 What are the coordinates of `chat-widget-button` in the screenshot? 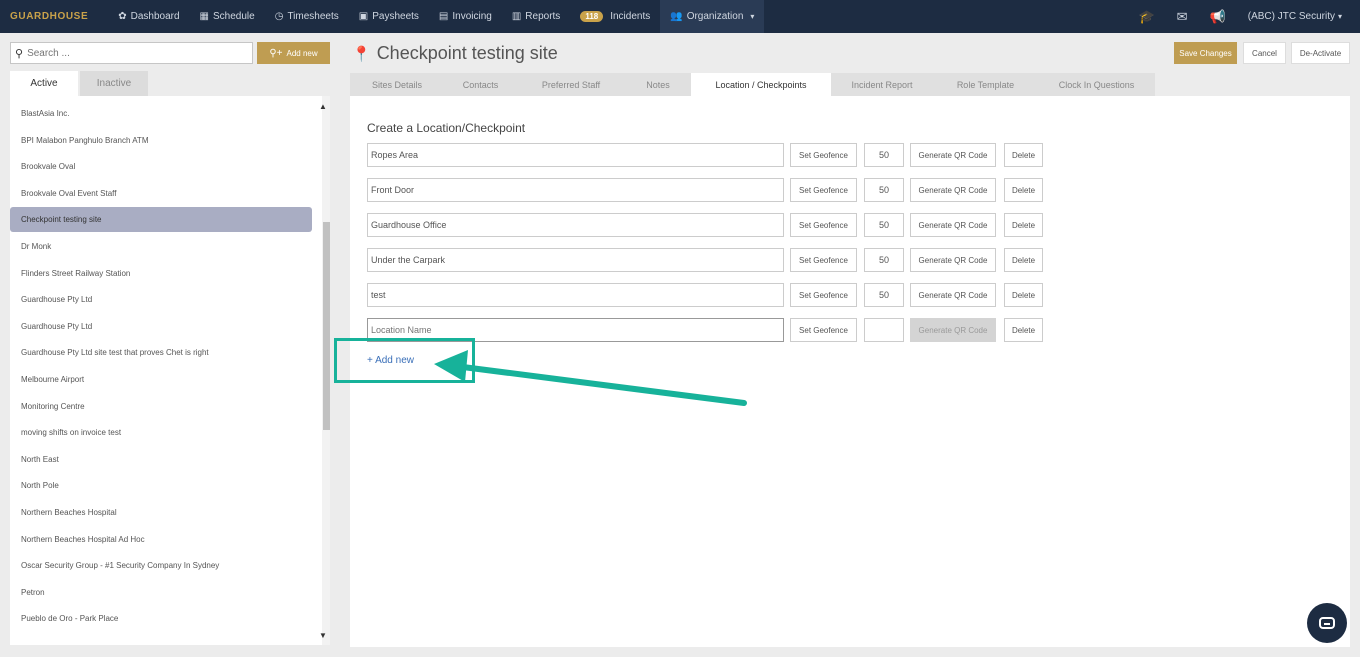 It's located at (1327, 623).